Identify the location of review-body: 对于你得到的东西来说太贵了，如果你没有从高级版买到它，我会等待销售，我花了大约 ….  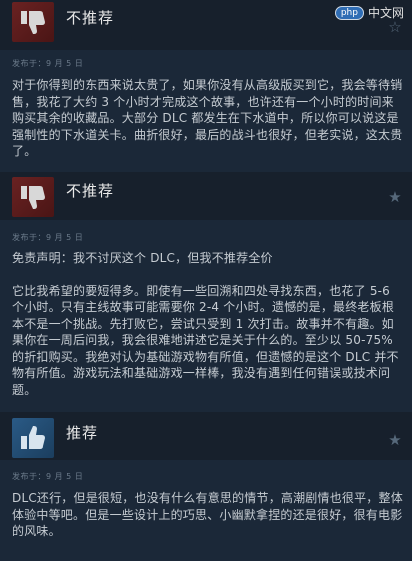
(208, 118).